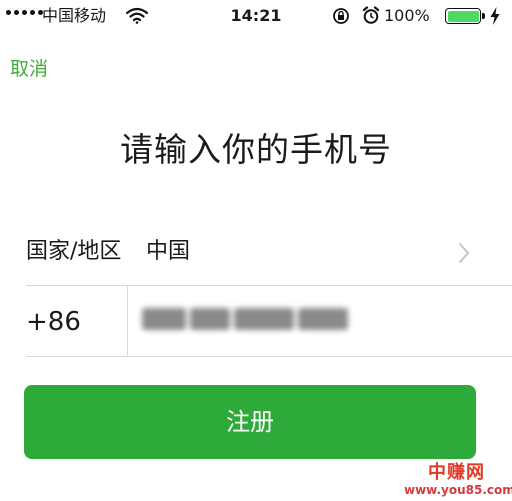 This screenshot has width=512, height=501. I want to click on country-code: +86, so click(53, 322).